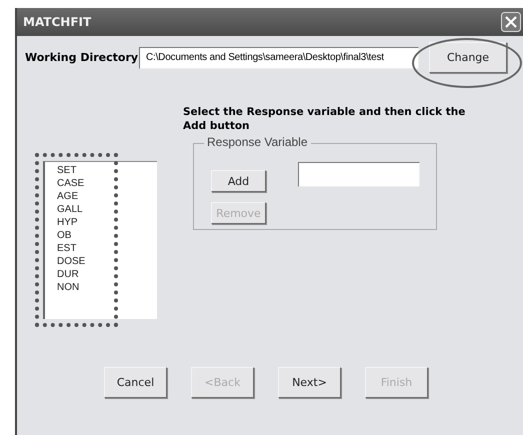 Image resolution: width=523 pixels, height=435 pixels. Describe the element at coordinates (107, 274) in the screenshot. I see `list-item: DUR` at that location.